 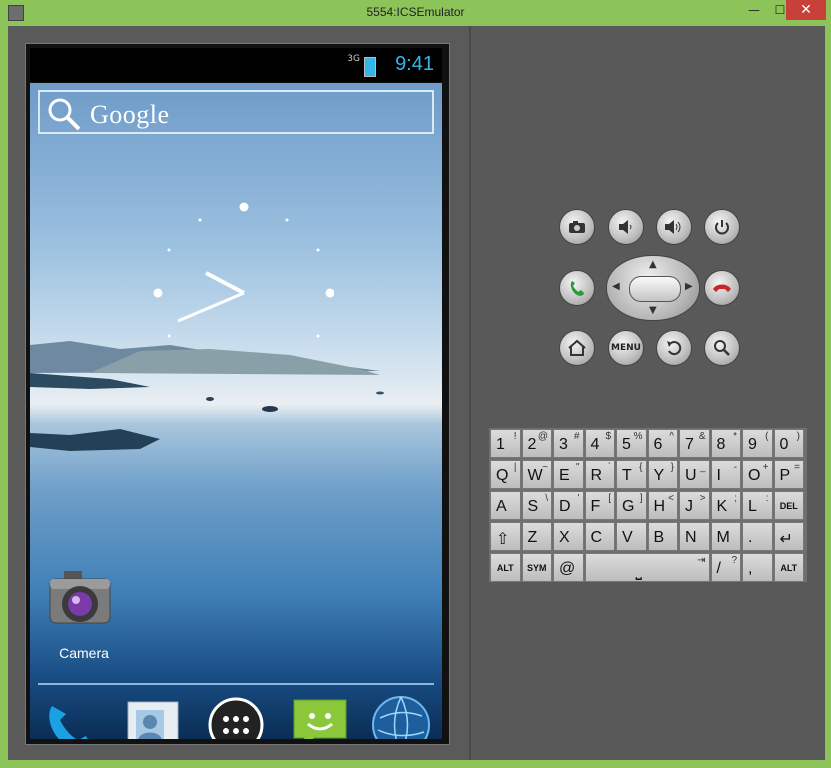 I want to click on key-a: A, so click(x=505, y=505).